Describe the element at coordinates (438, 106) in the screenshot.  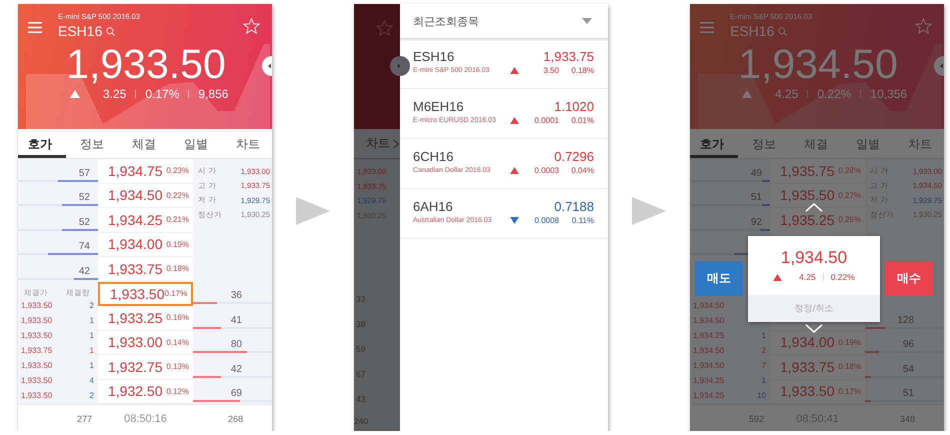
I see `item-symbol: M6EH16` at that location.